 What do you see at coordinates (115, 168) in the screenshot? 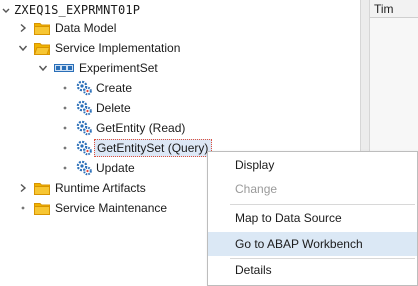
I see `tree-item-label: Update` at bounding box center [115, 168].